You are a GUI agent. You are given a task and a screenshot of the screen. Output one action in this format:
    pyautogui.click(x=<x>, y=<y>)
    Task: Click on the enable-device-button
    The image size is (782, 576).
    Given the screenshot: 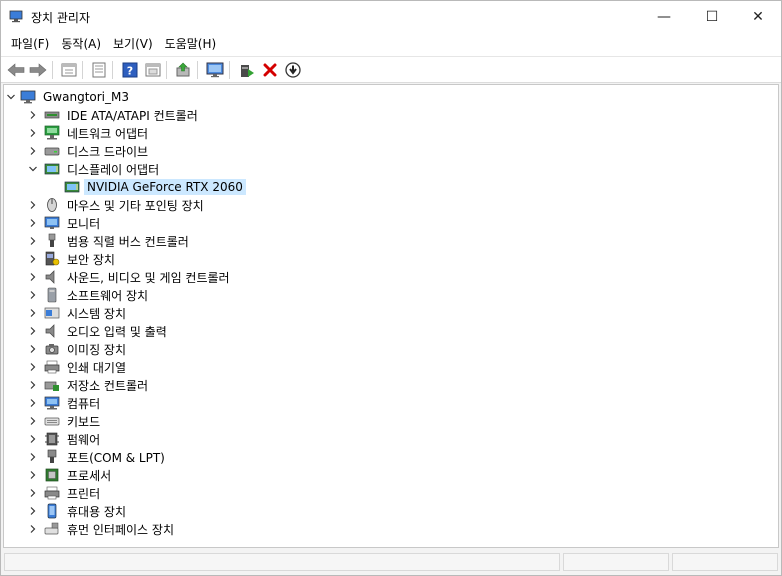 What is the action you would take?
    pyautogui.click(x=247, y=69)
    